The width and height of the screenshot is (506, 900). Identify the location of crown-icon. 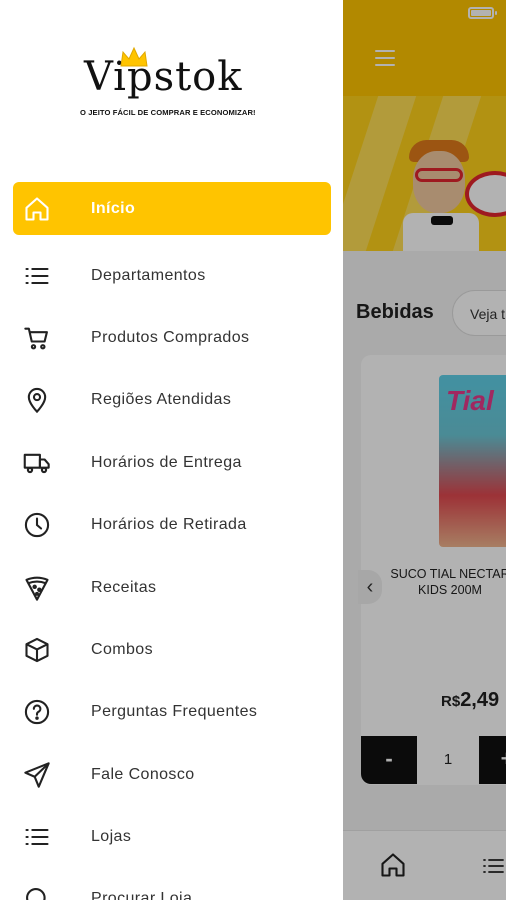
(134, 56).